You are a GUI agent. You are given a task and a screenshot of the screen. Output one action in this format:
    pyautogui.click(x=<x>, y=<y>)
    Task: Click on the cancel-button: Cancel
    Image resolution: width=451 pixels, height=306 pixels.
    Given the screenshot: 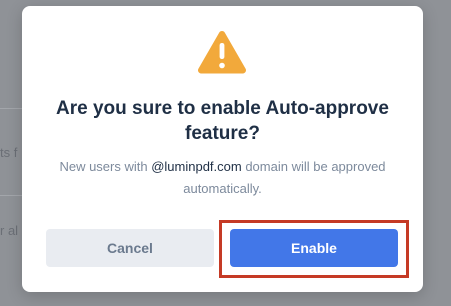 What is the action you would take?
    pyautogui.click(x=130, y=248)
    